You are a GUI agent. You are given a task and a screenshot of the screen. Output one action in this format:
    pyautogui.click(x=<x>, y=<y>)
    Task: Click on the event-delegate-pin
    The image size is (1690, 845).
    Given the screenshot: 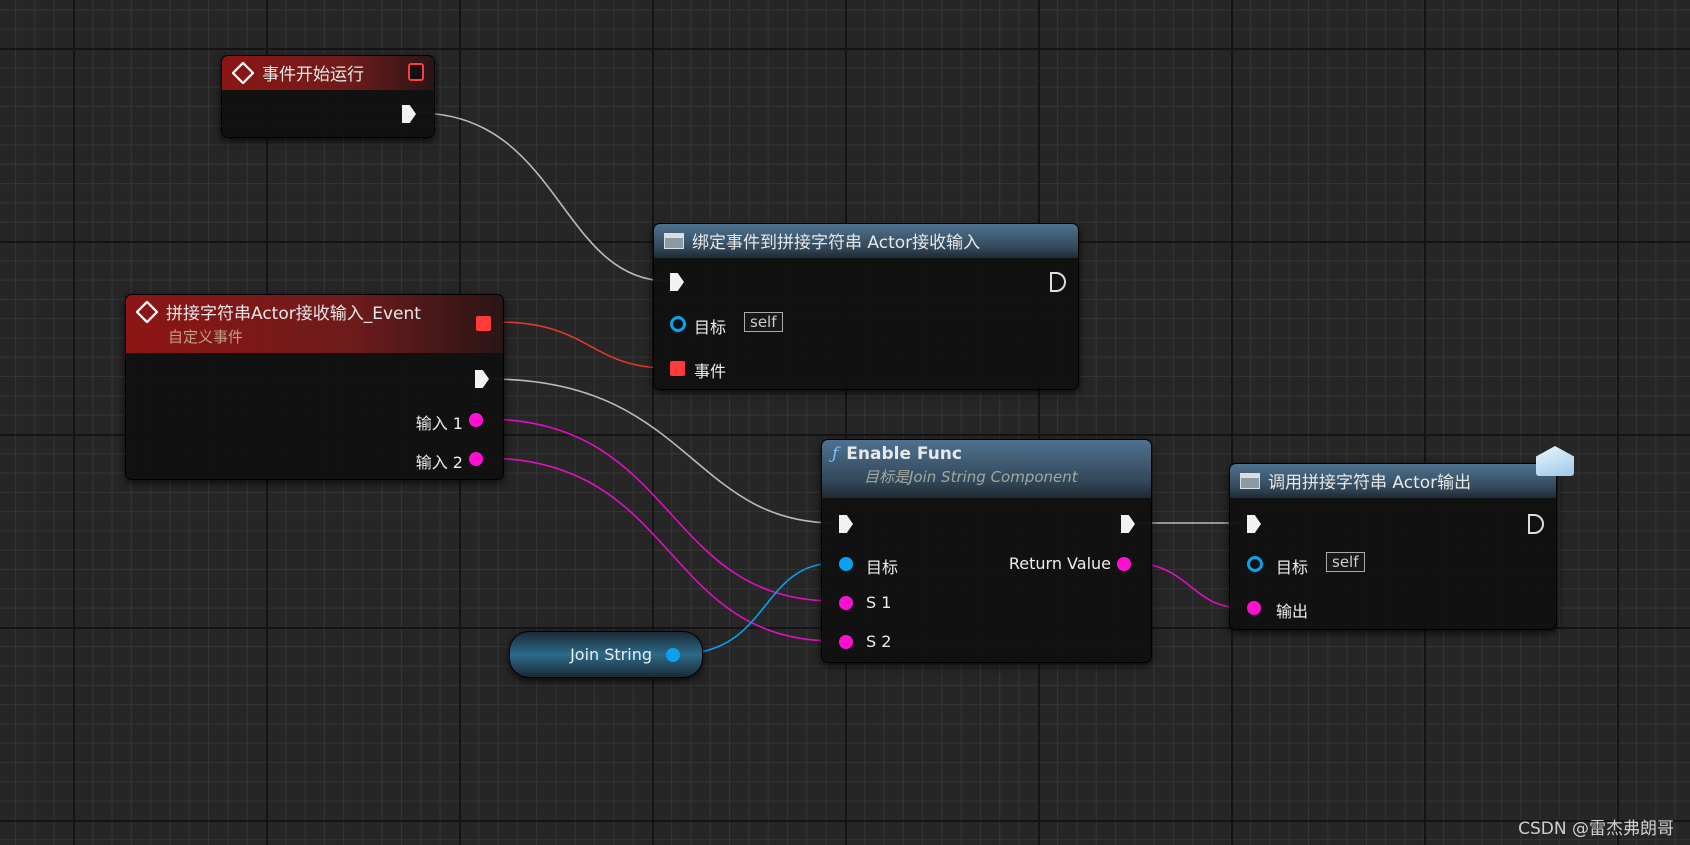 What is the action you would take?
    pyautogui.click(x=677, y=368)
    